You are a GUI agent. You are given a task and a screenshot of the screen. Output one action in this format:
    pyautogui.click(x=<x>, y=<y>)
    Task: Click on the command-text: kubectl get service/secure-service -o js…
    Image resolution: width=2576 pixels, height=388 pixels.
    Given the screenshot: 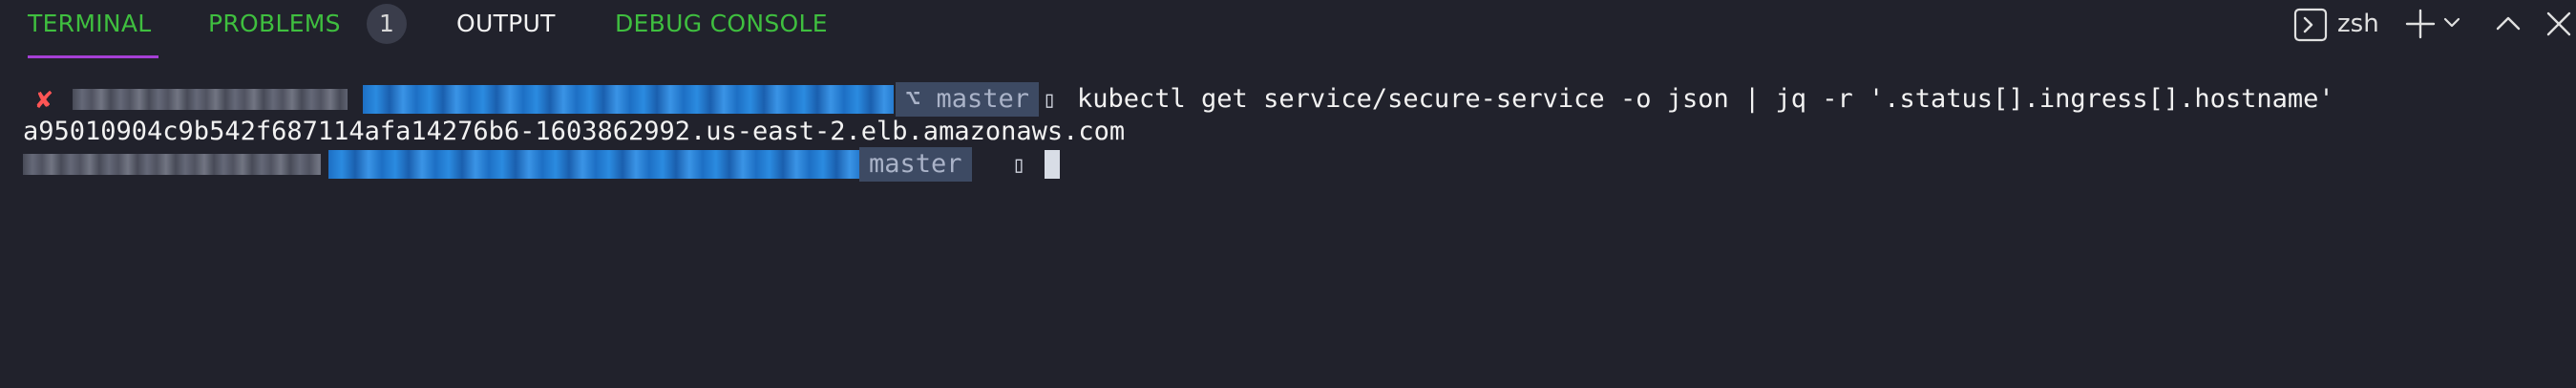 What is the action you would take?
    pyautogui.click(x=1705, y=99)
    